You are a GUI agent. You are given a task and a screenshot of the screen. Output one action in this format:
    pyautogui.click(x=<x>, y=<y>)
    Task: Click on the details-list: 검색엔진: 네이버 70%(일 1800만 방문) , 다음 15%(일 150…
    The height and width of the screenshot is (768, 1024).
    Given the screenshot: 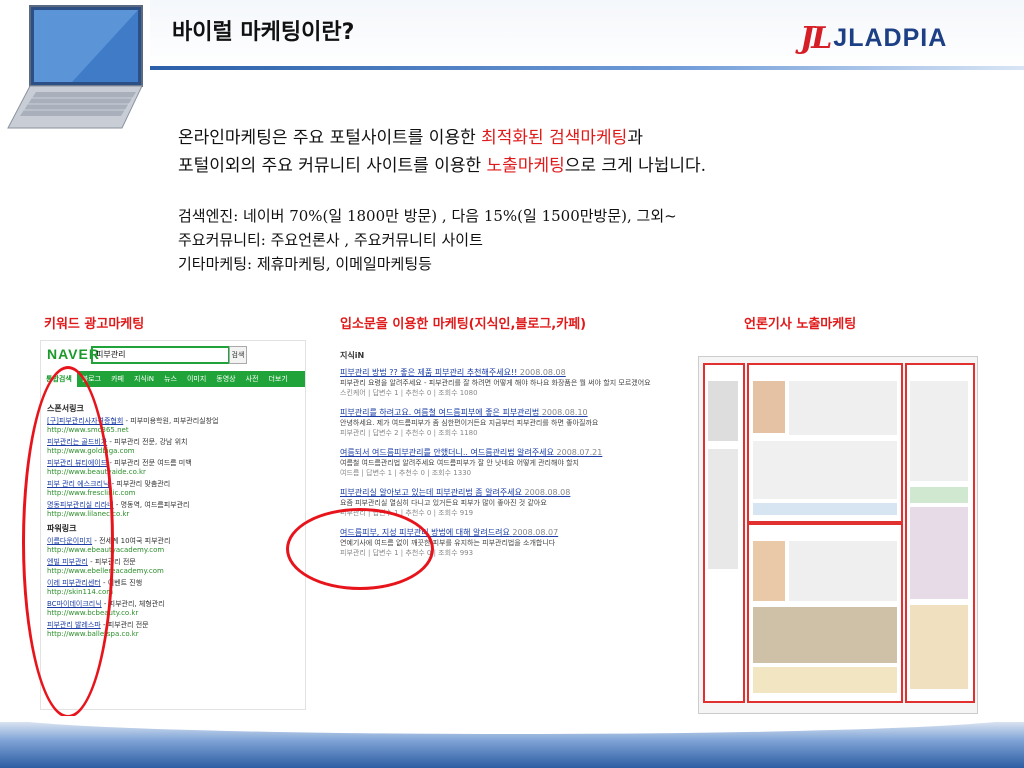 What is the action you would take?
    pyautogui.click(x=427, y=240)
    